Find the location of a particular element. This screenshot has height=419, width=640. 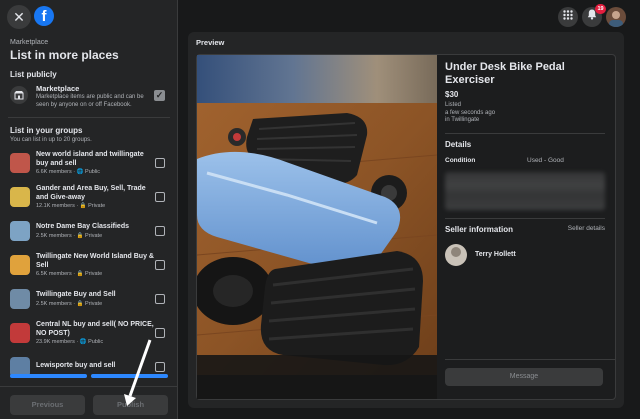

avatar is located at coordinates (456, 254).